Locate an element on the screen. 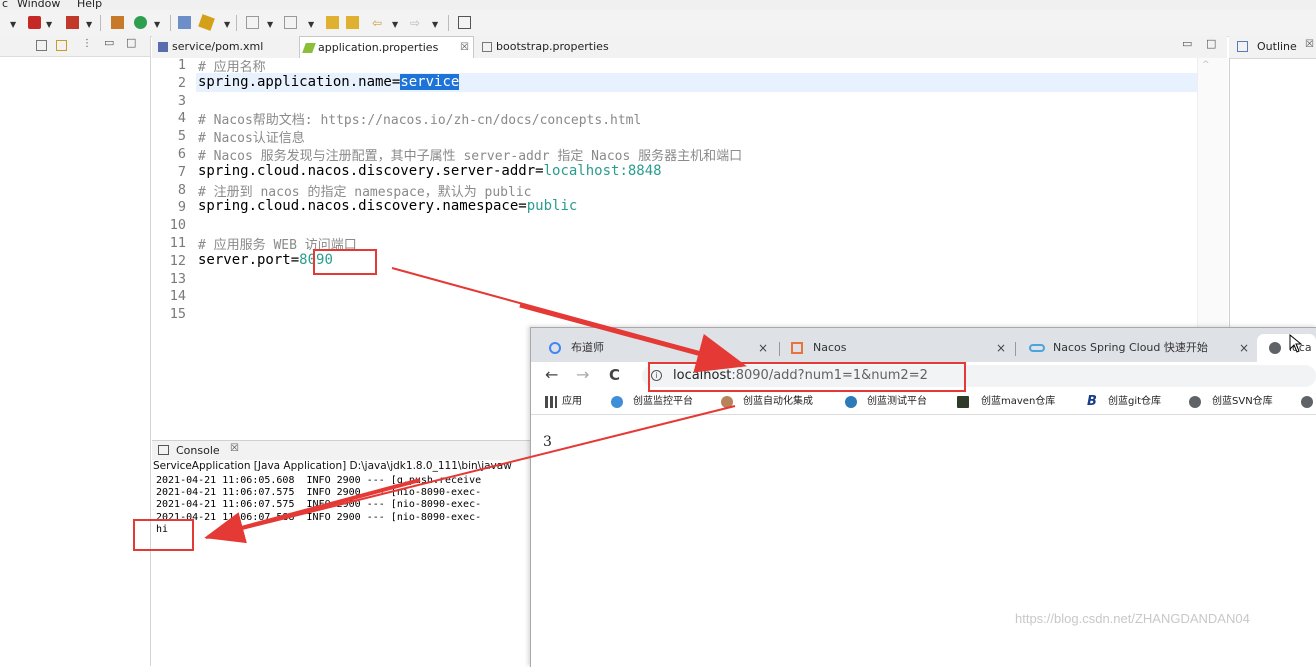 This screenshot has width=1316, height=667. watermark: https://blog.csdn.net/ZHANGDANDAN04 is located at coordinates (1132, 618).